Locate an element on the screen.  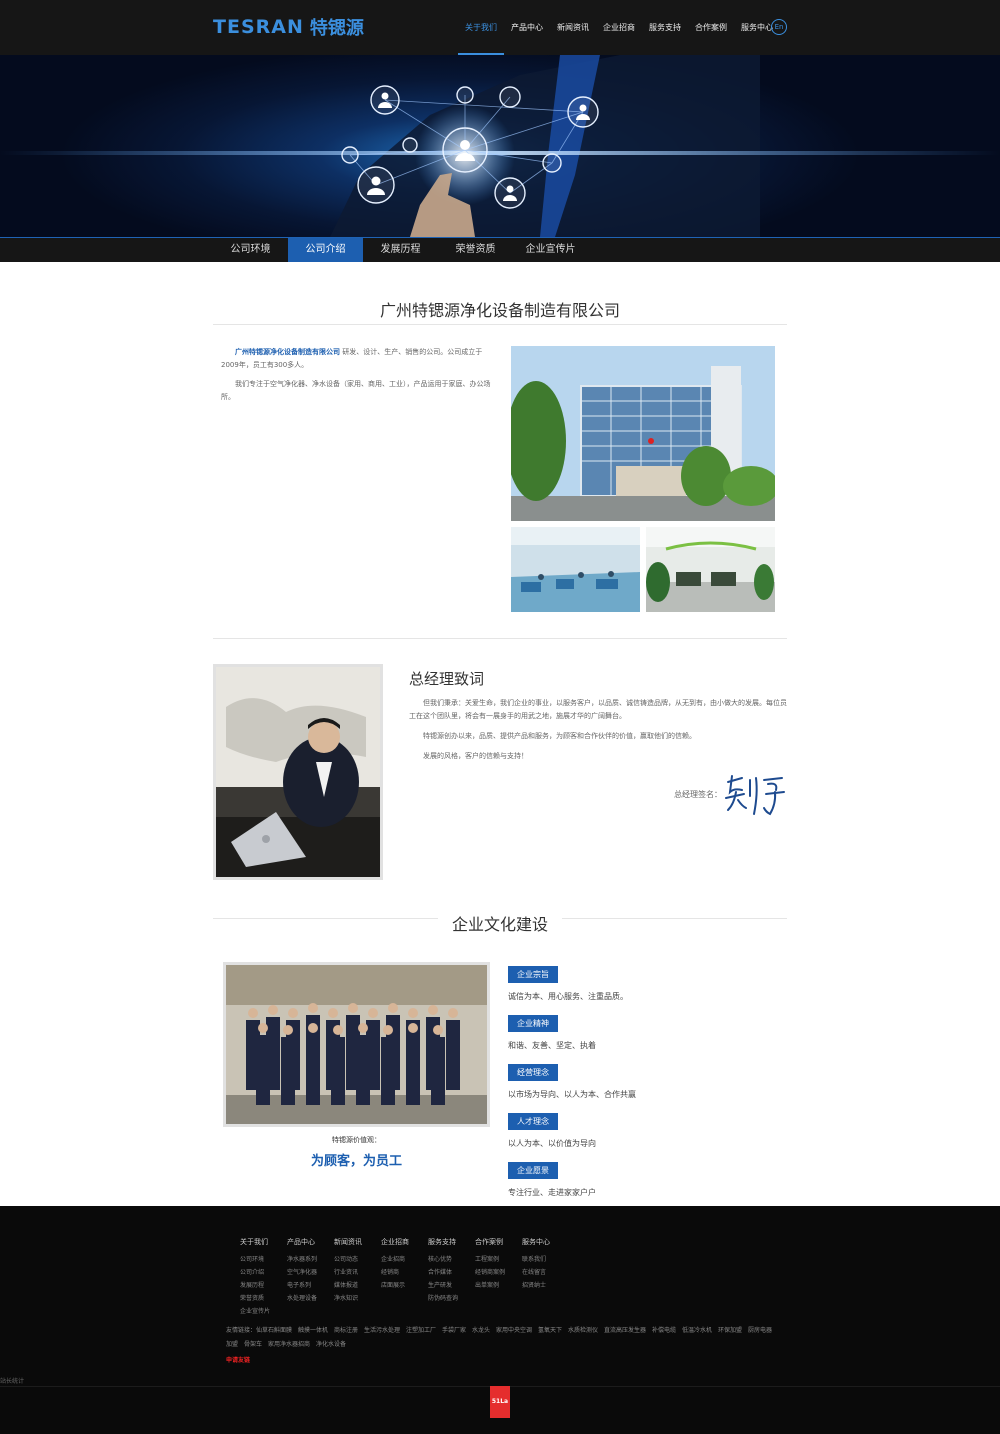
gm-p2: 特锶源创办以来，品质、提供产品和服务，为顾客和合作伙伴的价值，赢取他们的信赖。 is located at coordinates (559, 736).